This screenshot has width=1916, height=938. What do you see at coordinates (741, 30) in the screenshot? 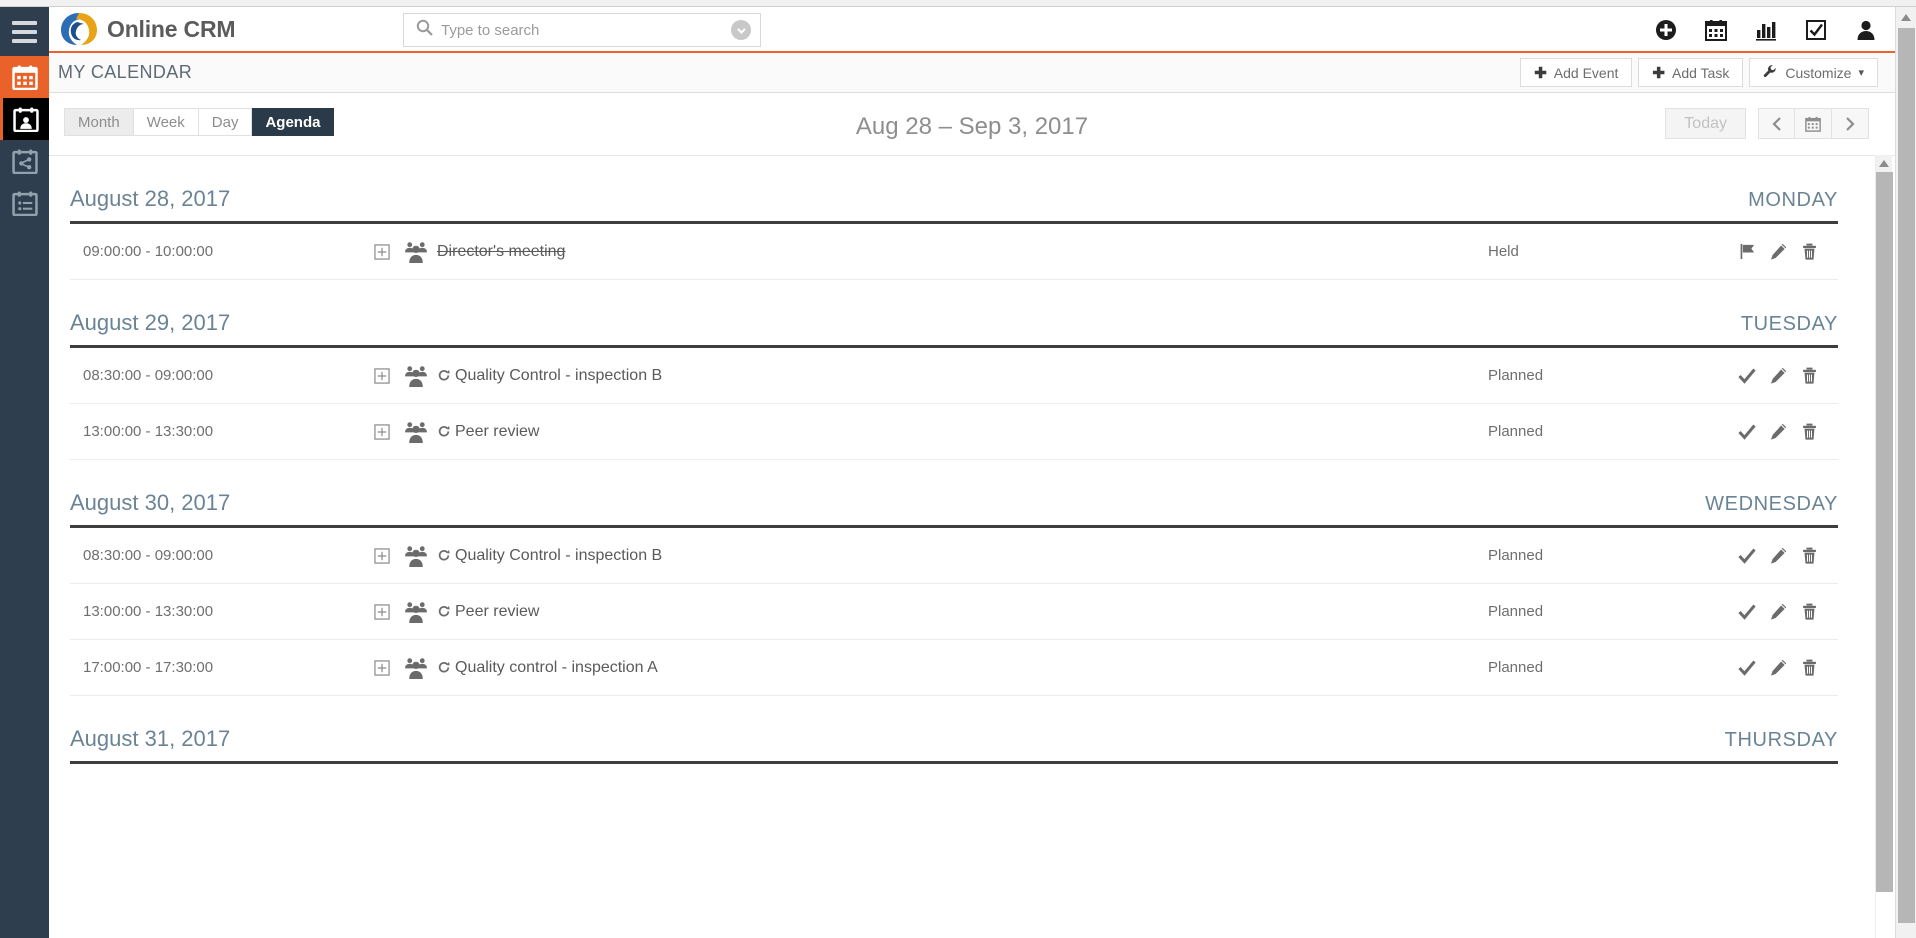
I see `chevron-down-circle-icon` at bounding box center [741, 30].